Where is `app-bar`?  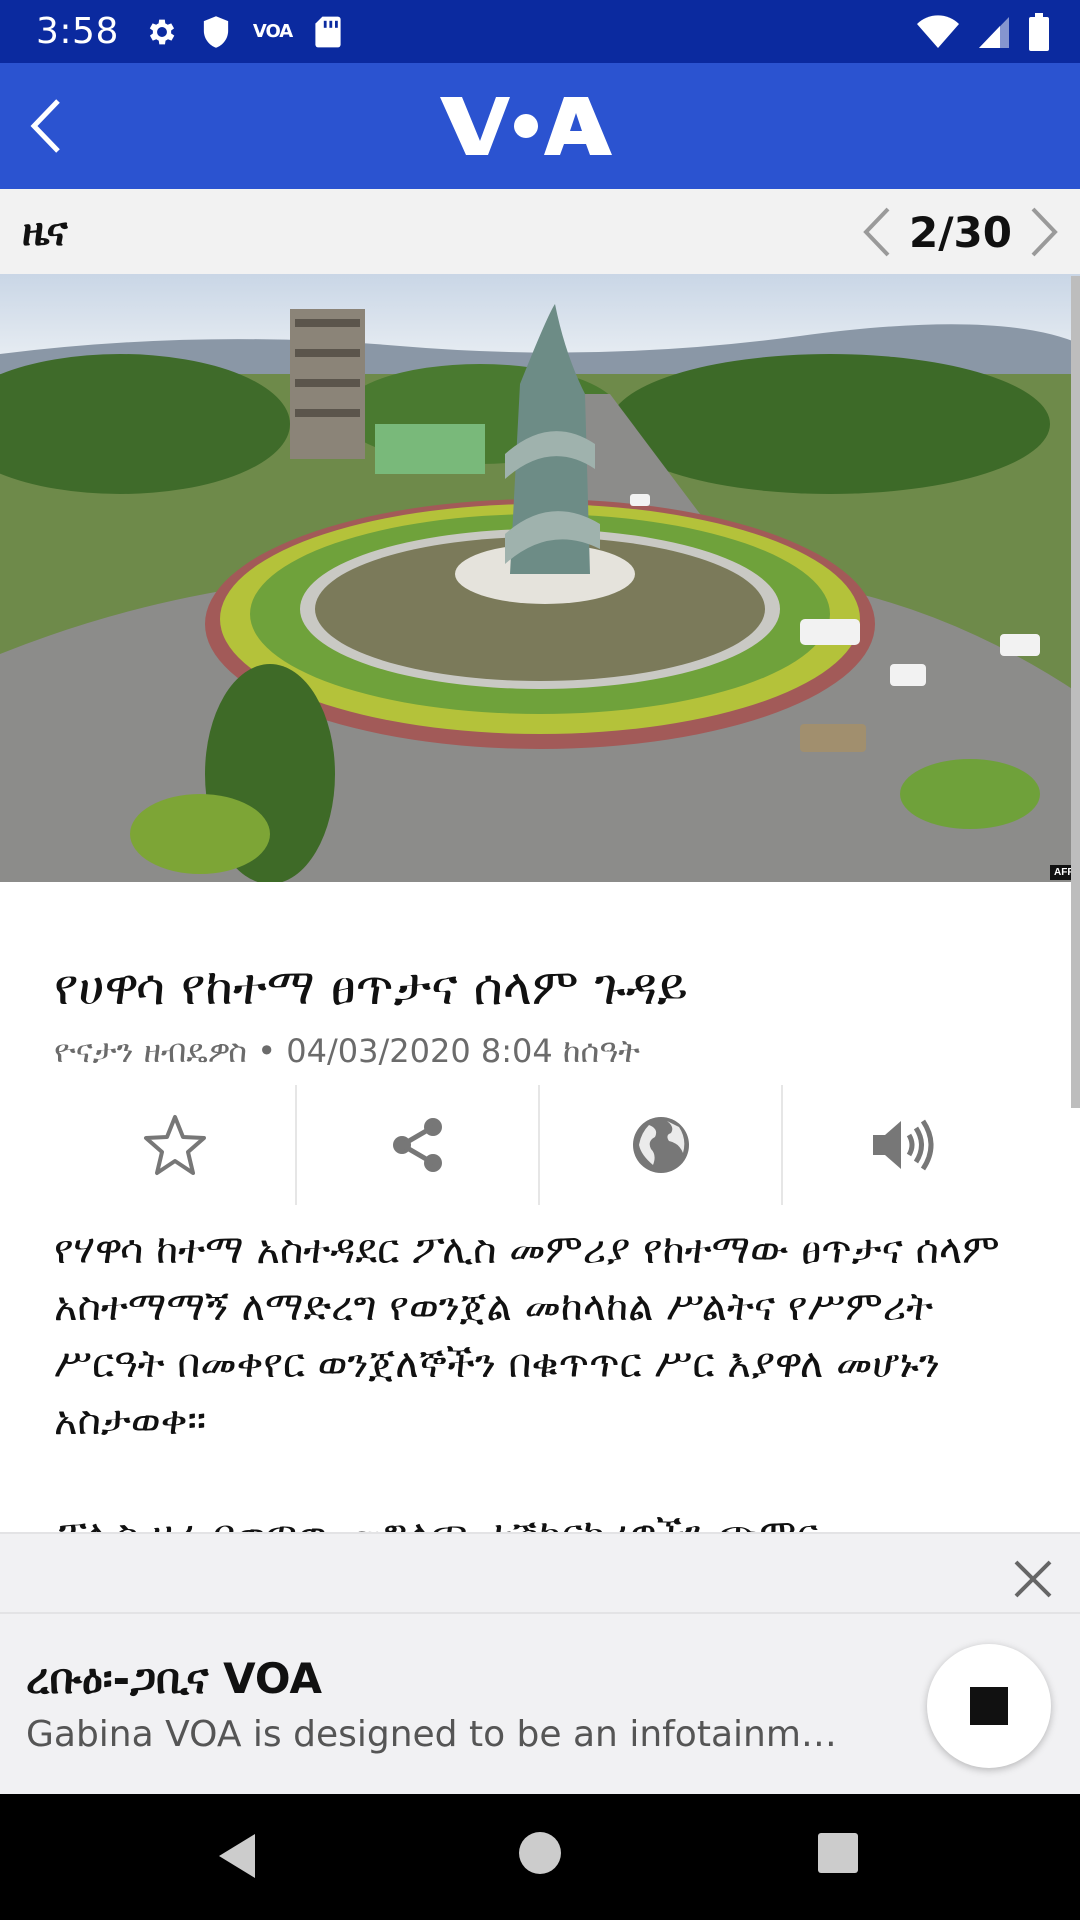
app-bar is located at coordinates (540, 126).